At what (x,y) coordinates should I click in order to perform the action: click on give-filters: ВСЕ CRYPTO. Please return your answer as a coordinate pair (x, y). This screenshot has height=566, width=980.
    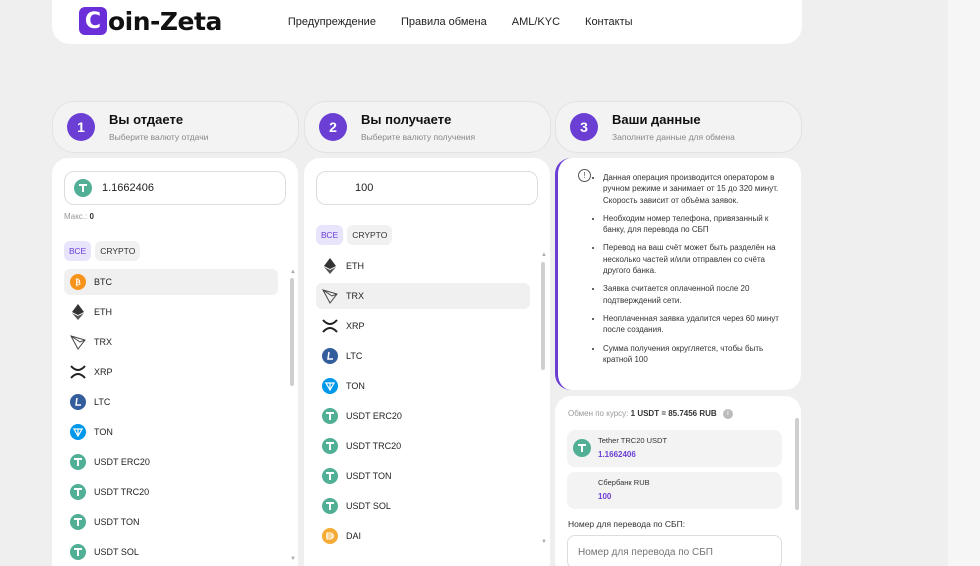
    Looking at the image, I should click on (102, 251).